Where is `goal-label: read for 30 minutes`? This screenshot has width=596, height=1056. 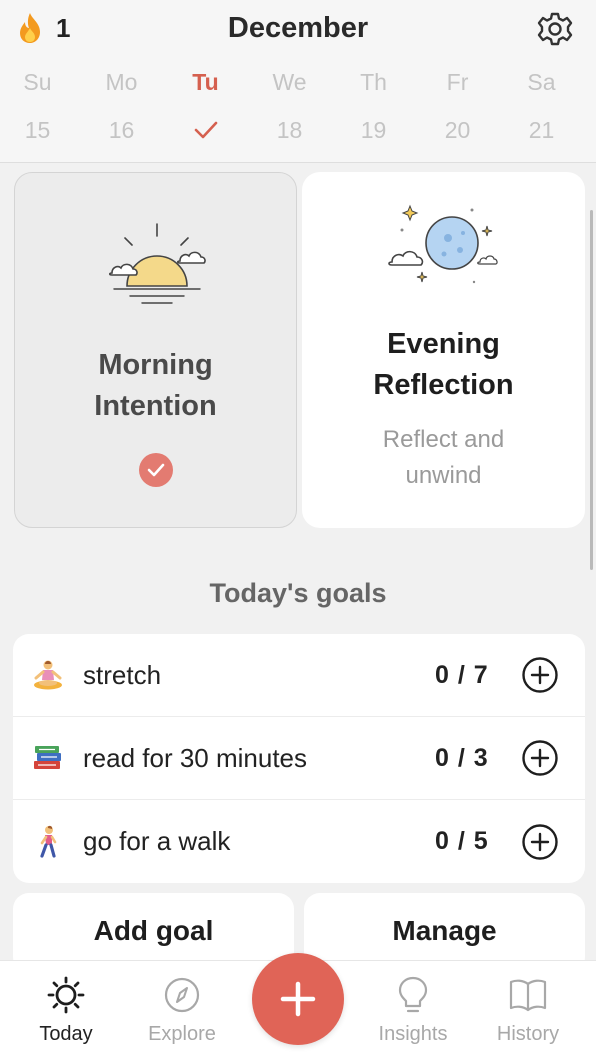
goal-label: read for 30 minutes is located at coordinates (195, 757).